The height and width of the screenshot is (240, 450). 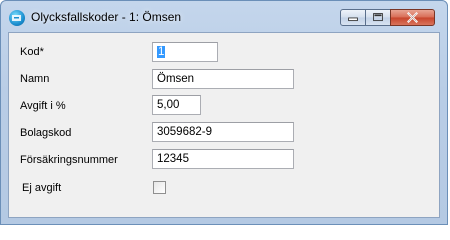 I want to click on kod-value: 1, so click(x=161, y=52).